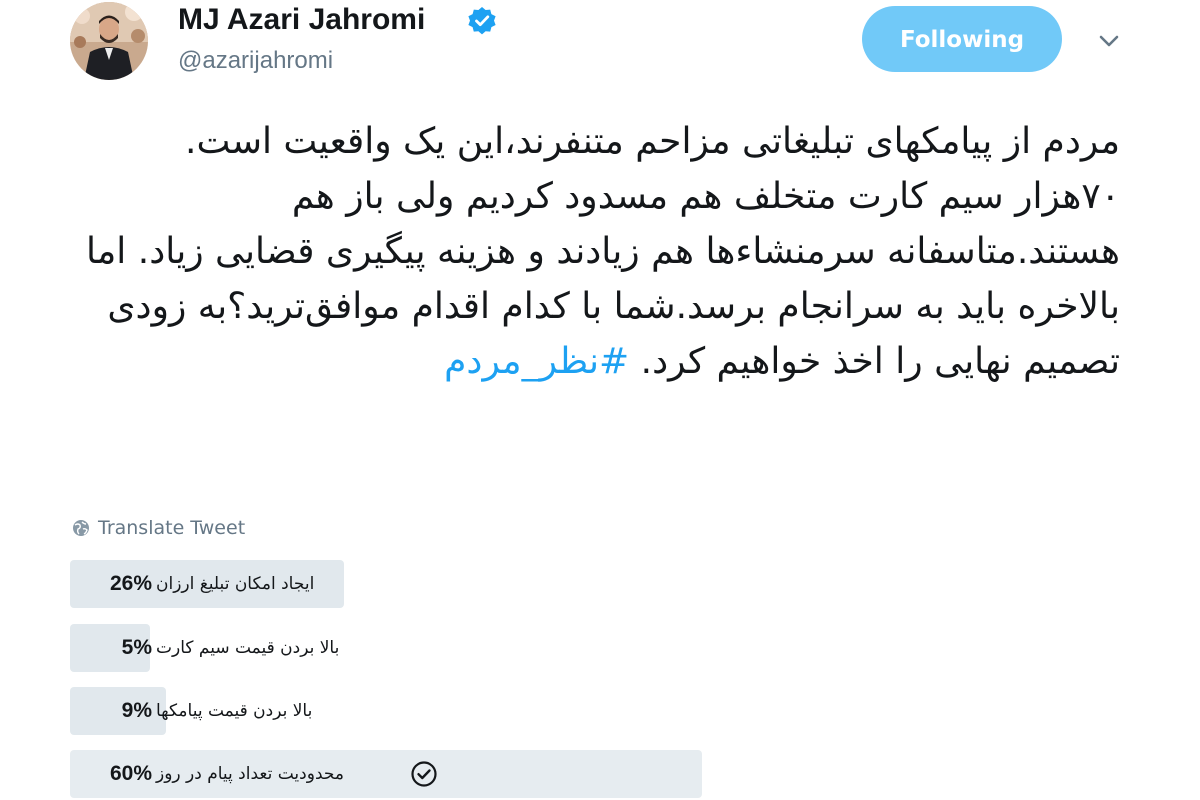 Image resolution: width=1200 pixels, height=800 pixels. I want to click on poll-option-label: بالا بردن قیمت پیامکها, so click(234, 711).